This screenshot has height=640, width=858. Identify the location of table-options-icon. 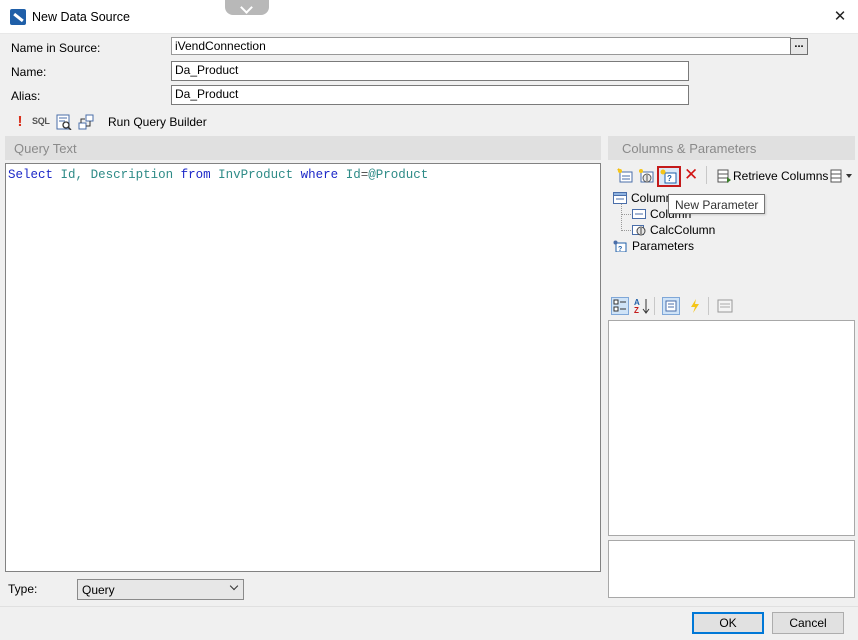
(837, 176).